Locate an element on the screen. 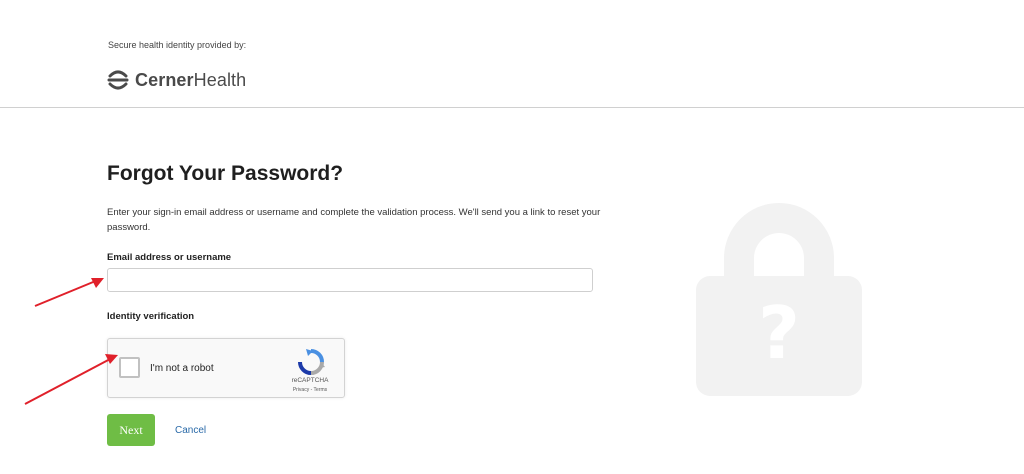 This screenshot has height=474, width=1024. cerner-health-logo: CernerHealth is located at coordinates (176, 80).